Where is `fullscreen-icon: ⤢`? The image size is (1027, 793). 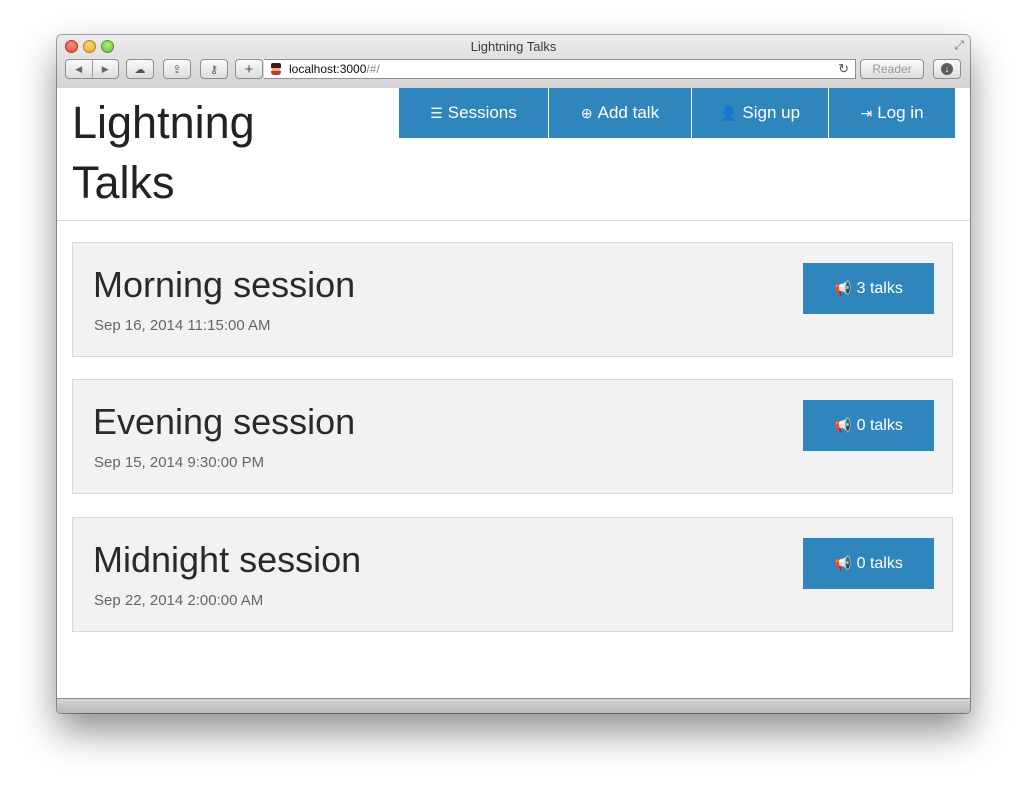 fullscreen-icon: ⤢ is located at coordinates (959, 45).